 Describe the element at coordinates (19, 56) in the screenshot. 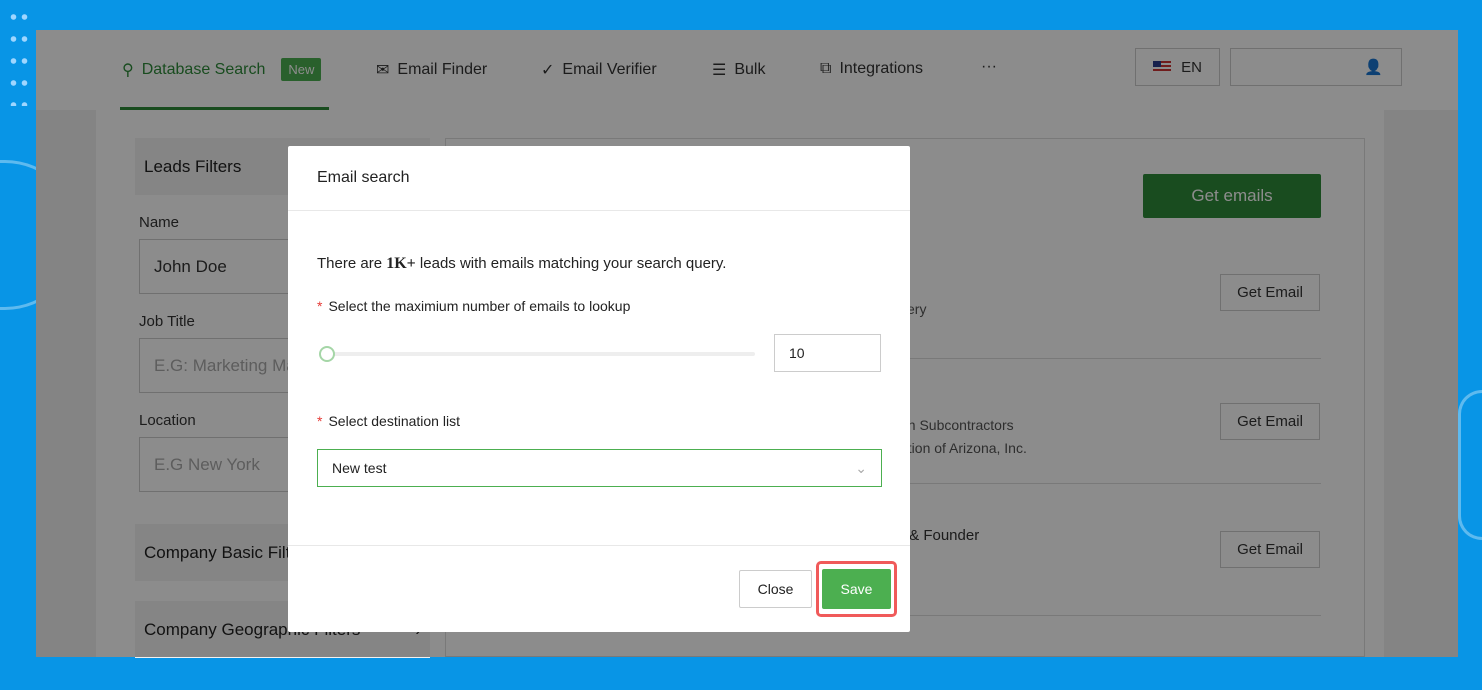

I see `decor-dots` at that location.